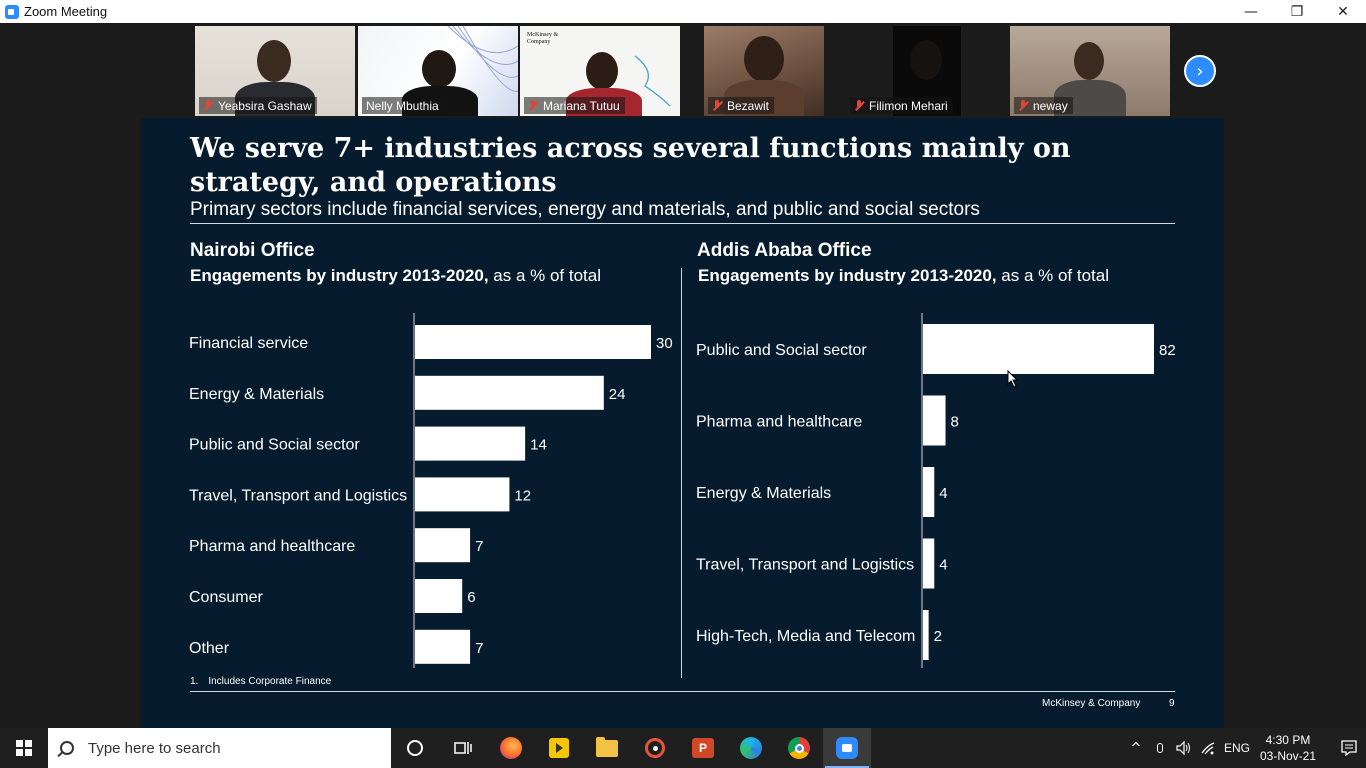 The image size is (1366, 768). What do you see at coordinates (209, 648) in the screenshot?
I see `category-label: Other` at bounding box center [209, 648].